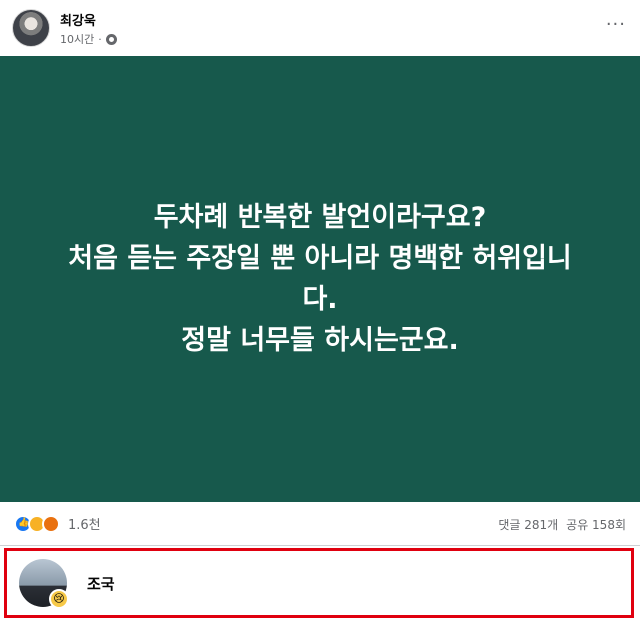 The image size is (640, 622). I want to click on post-stats: 1.6천 댓글 281개 공유 158회, so click(320, 524).